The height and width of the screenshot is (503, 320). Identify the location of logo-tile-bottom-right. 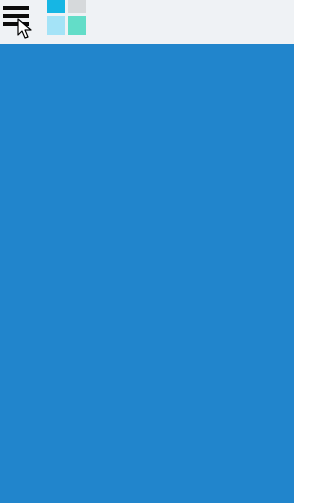
(77, 25).